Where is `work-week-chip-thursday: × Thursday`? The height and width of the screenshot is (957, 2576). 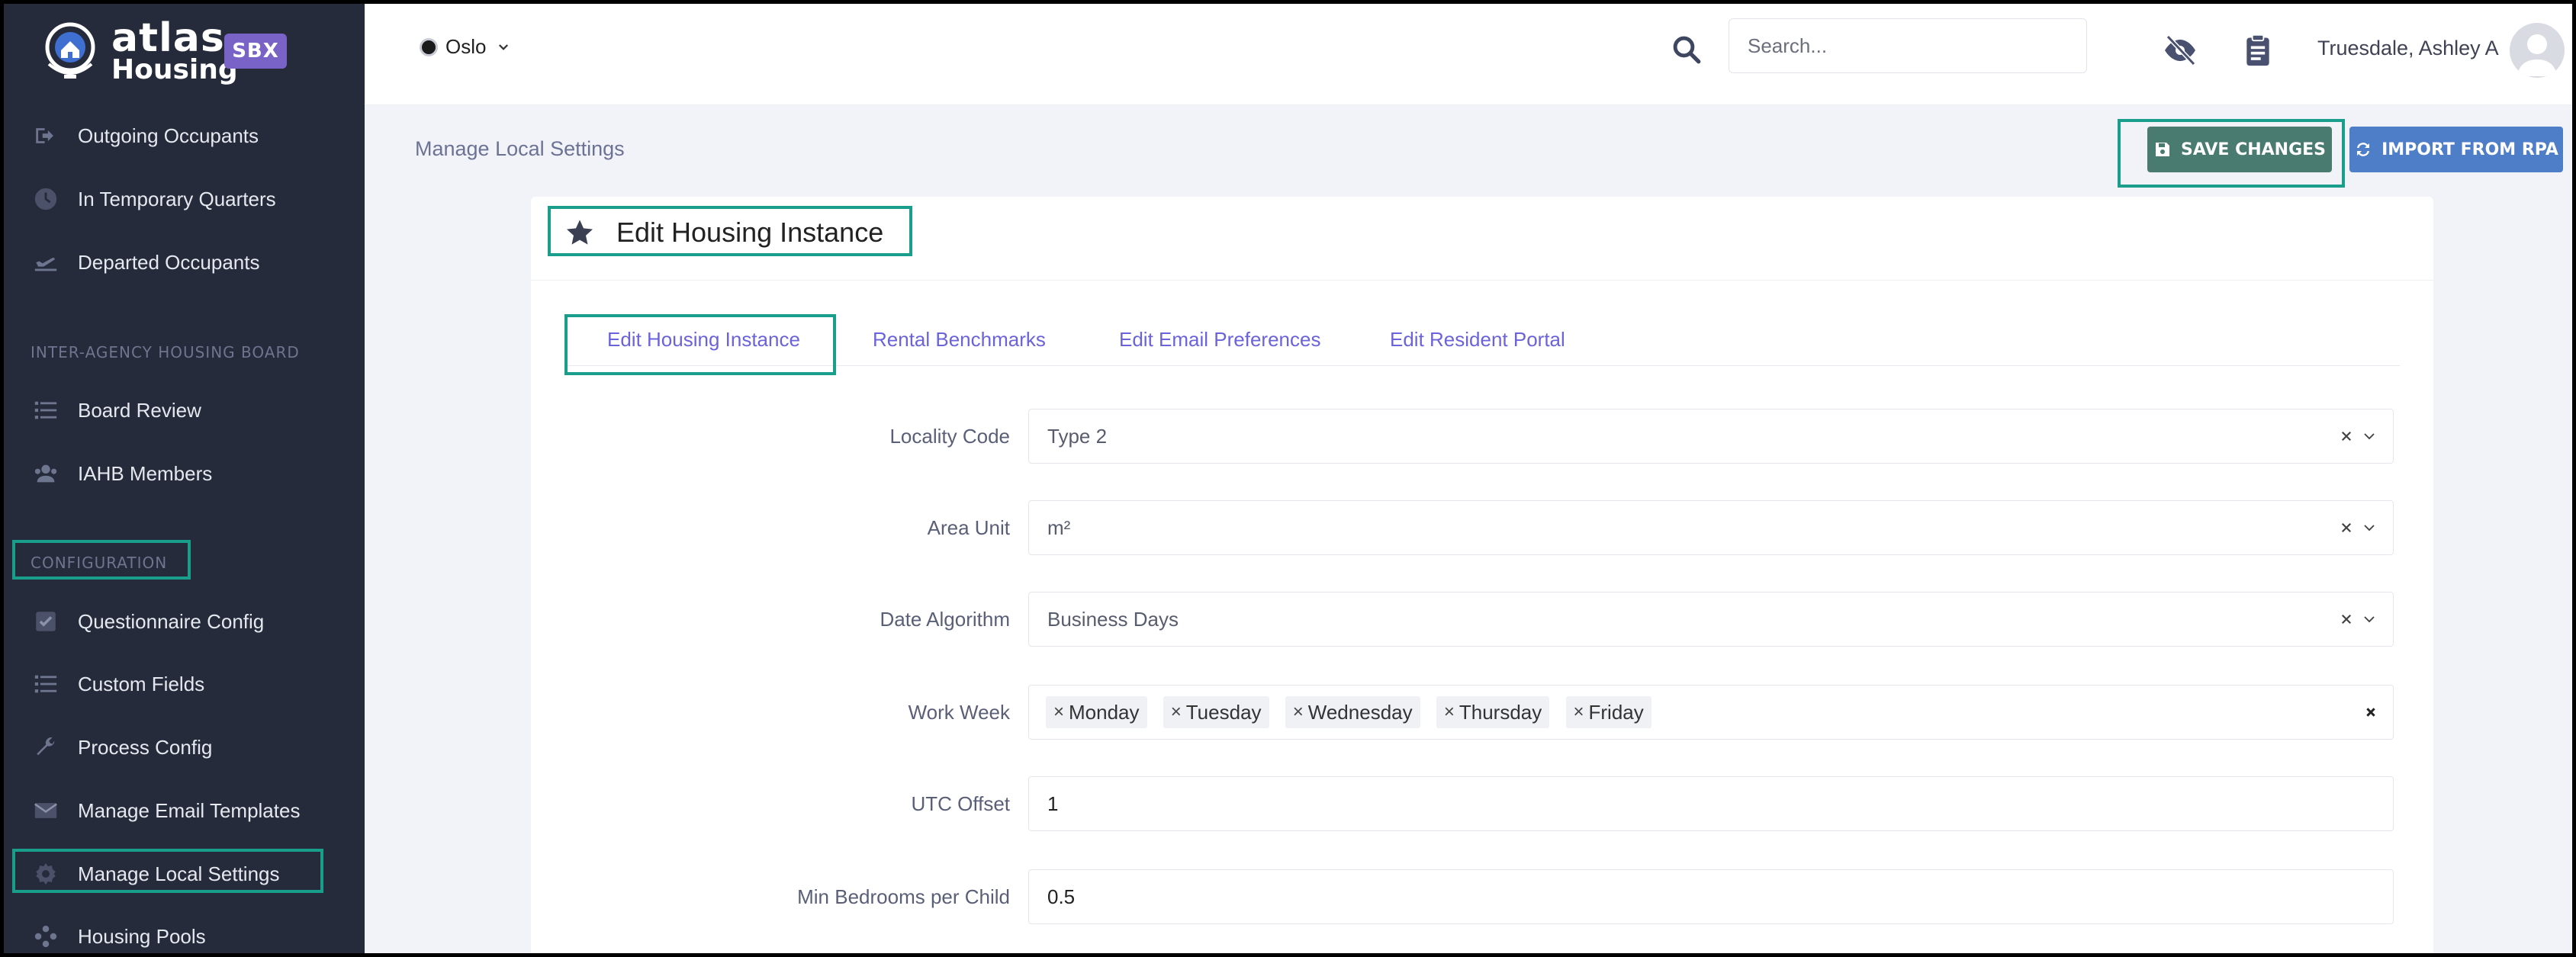 work-week-chip-thursday: × Thursday is located at coordinates (1493, 712).